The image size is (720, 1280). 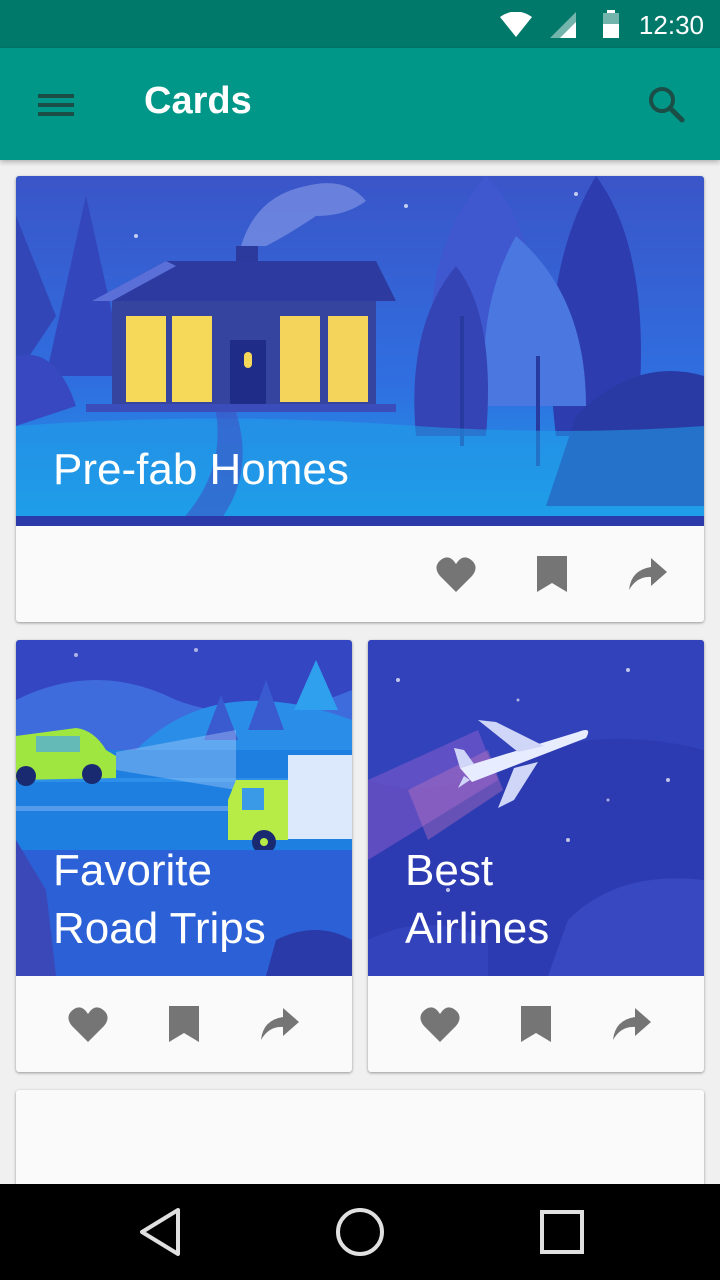 I want to click on navigation-bar, so click(x=360, y=1232).